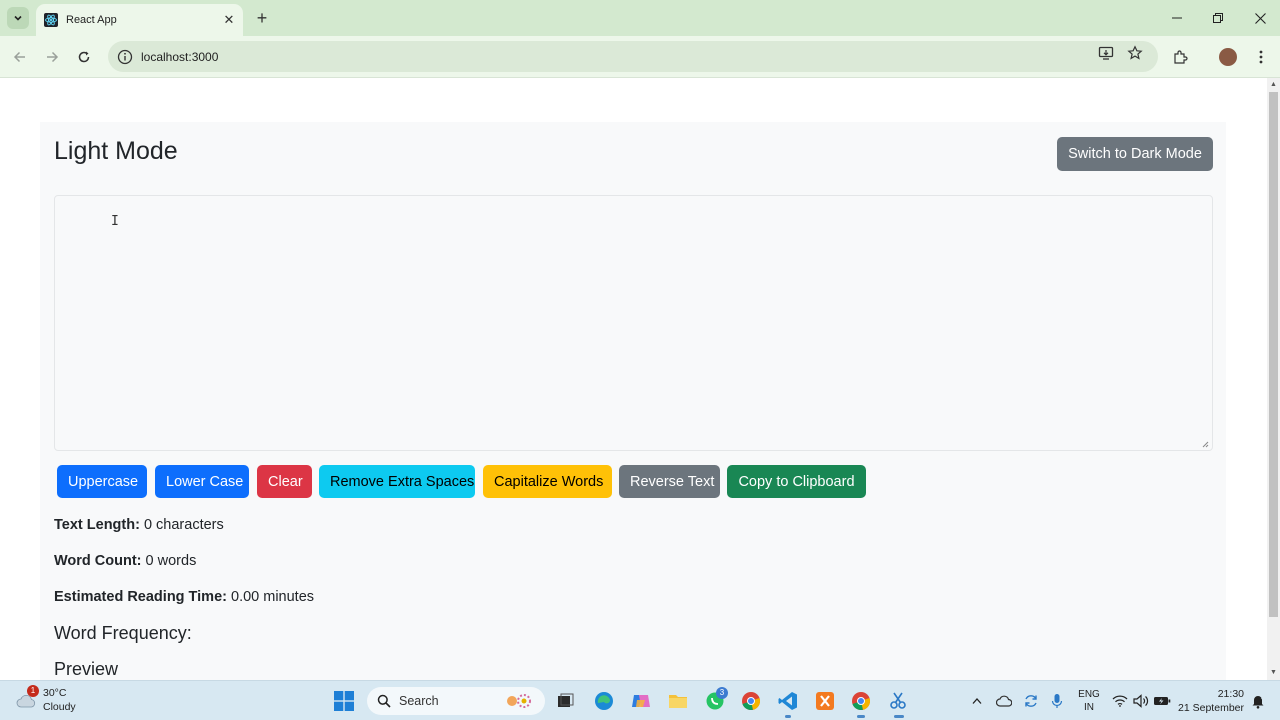 This screenshot has width=1280, height=720. I want to click on word-count-stat: Word Count: 0 words, so click(125, 561).